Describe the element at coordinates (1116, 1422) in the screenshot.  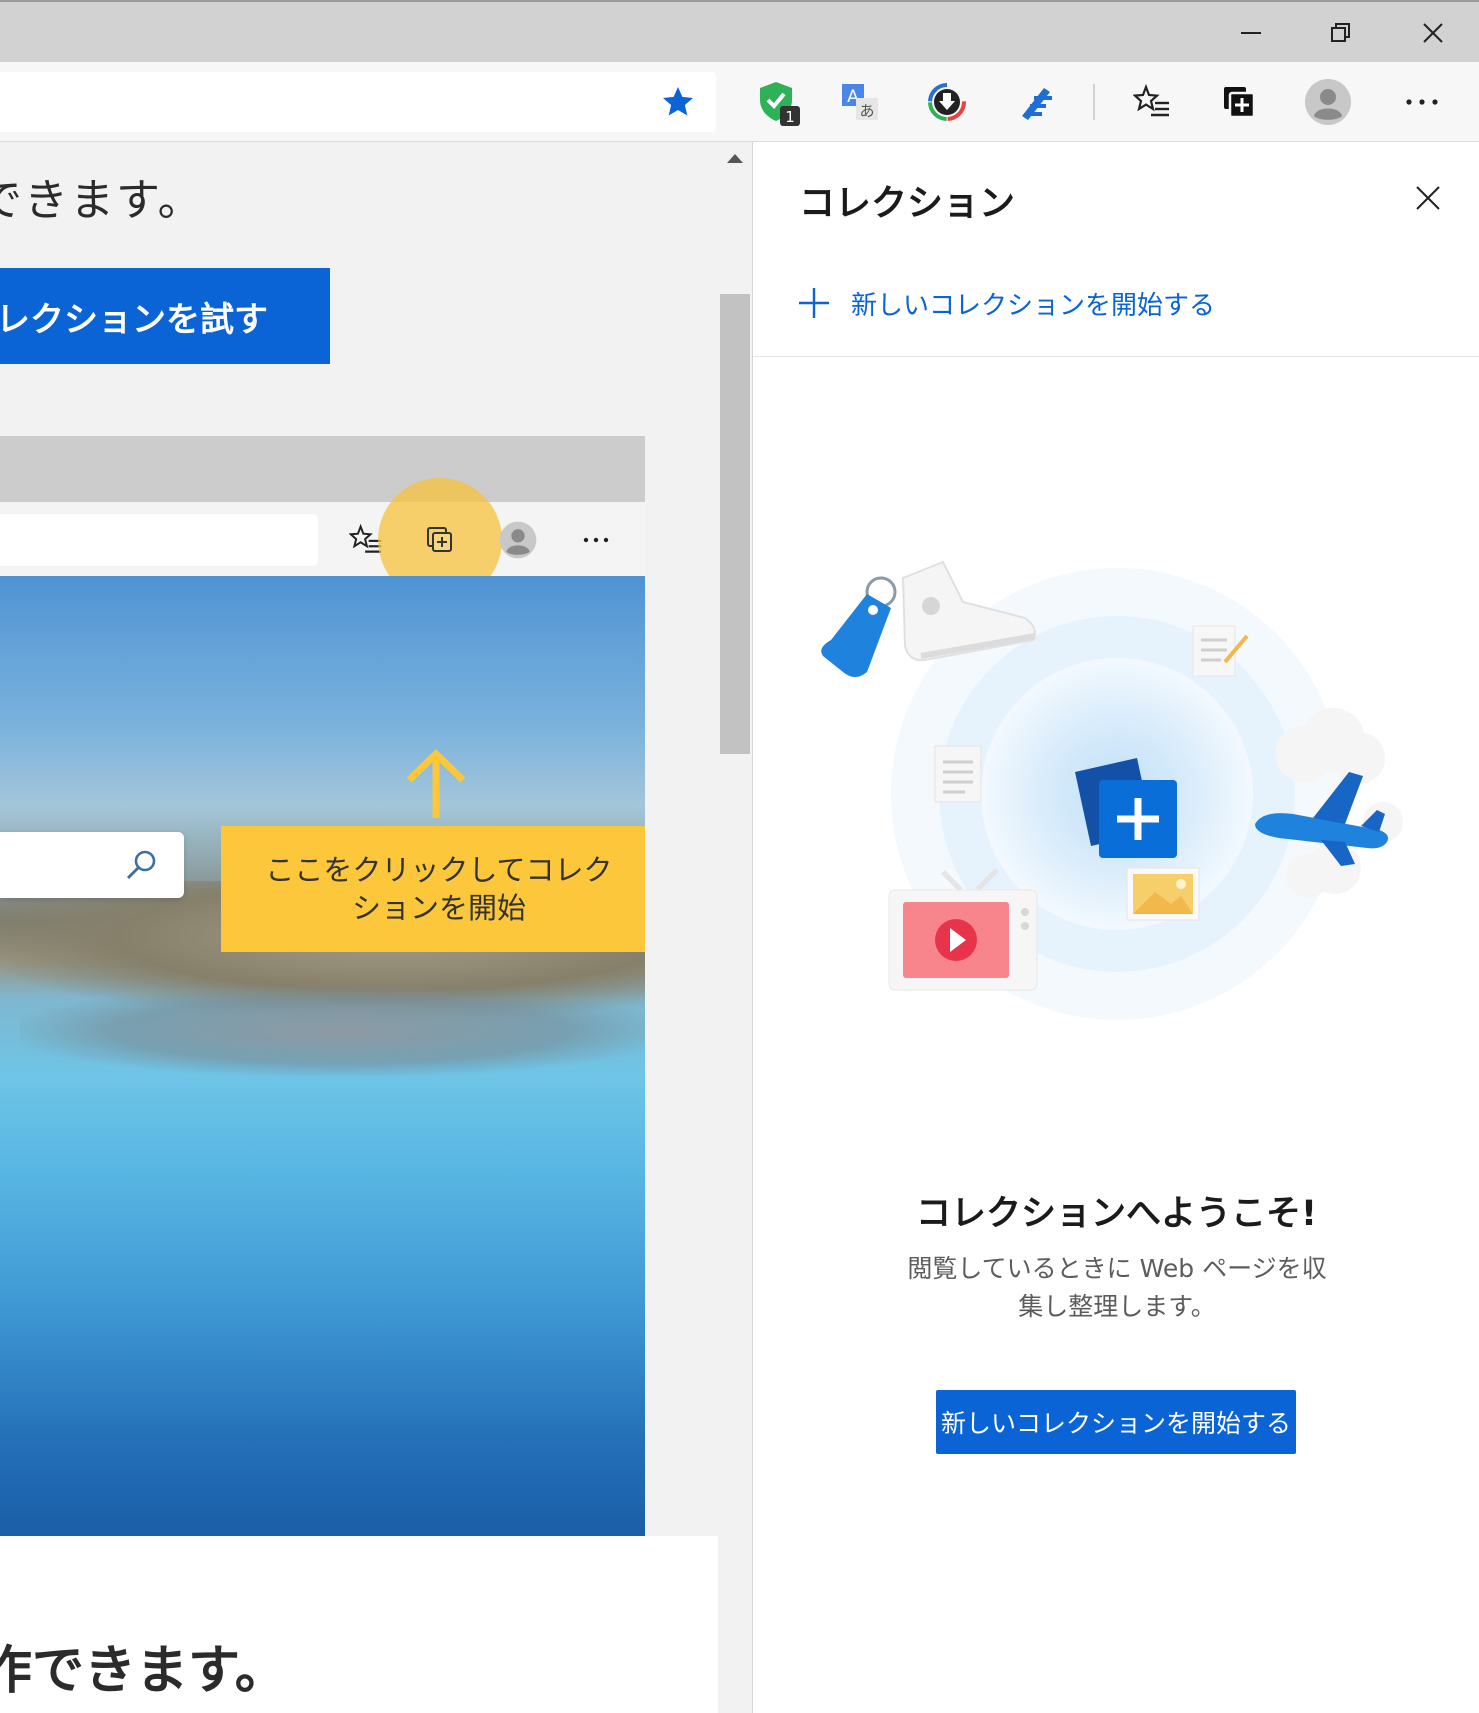
I see `start-new-collection-button: 新しいコレクションを開始する` at that location.